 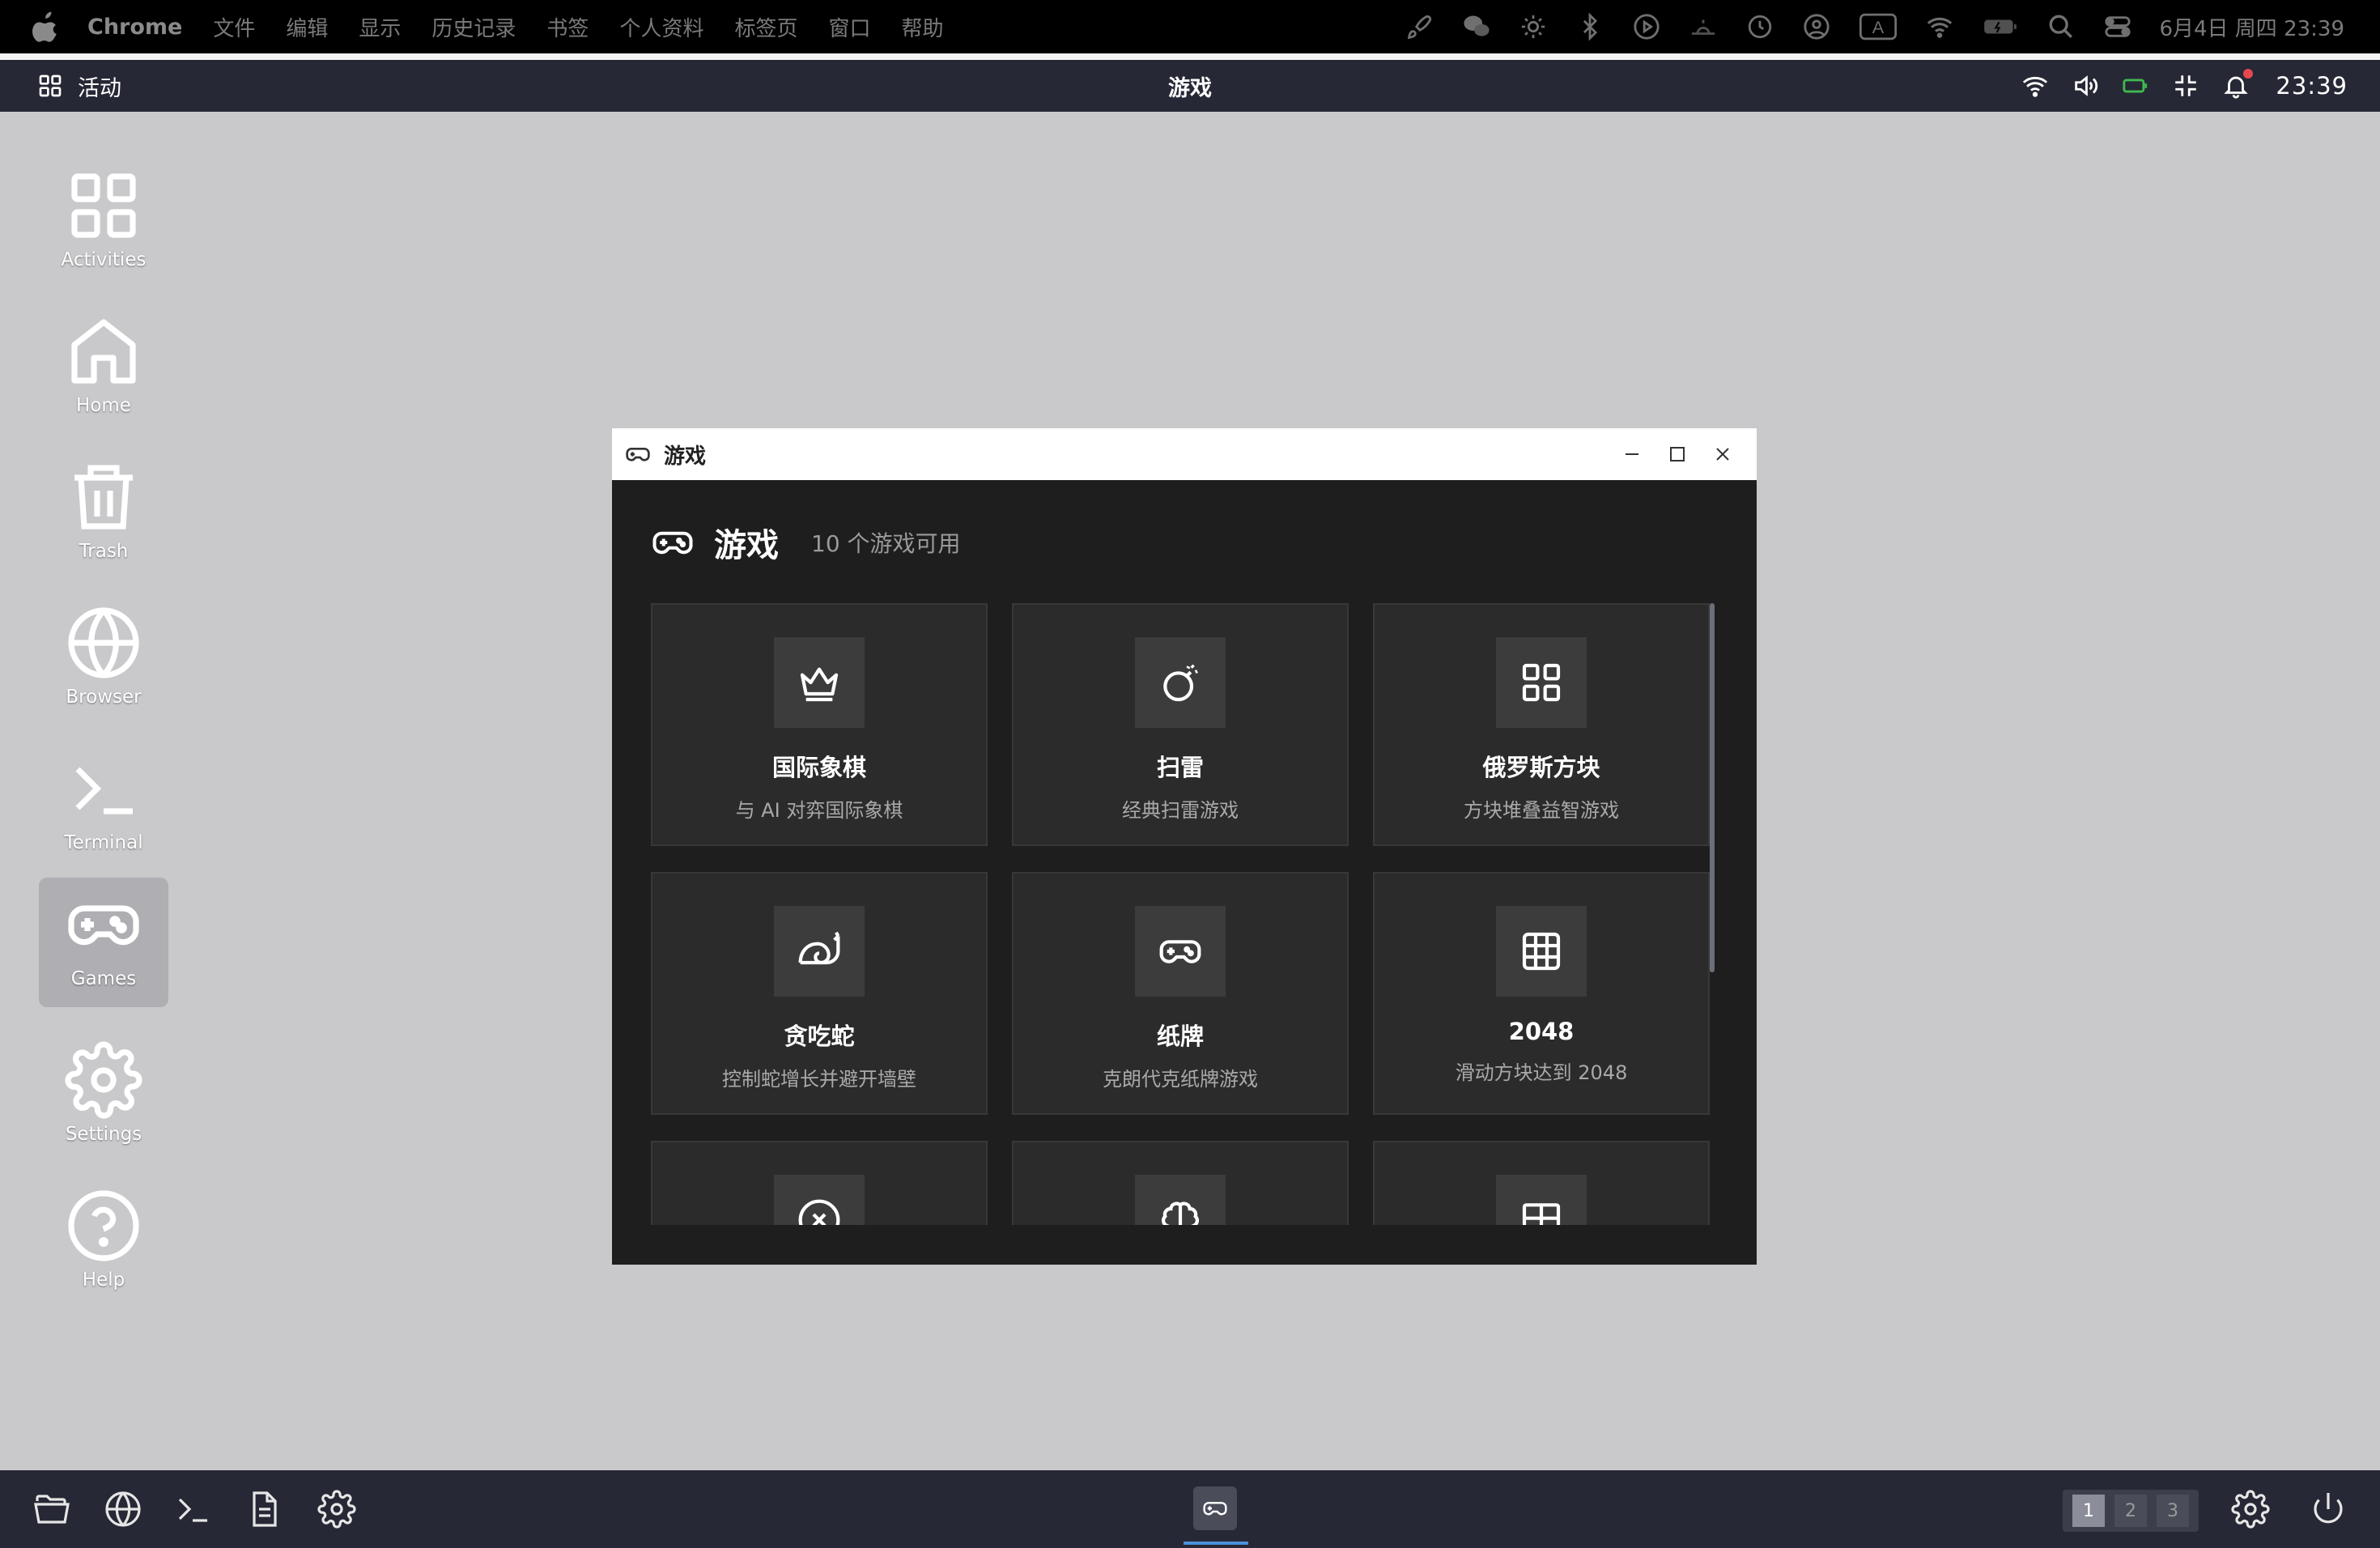 I want to click on desktop-icon-terminal: Terminal, so click(x=103, y=807).